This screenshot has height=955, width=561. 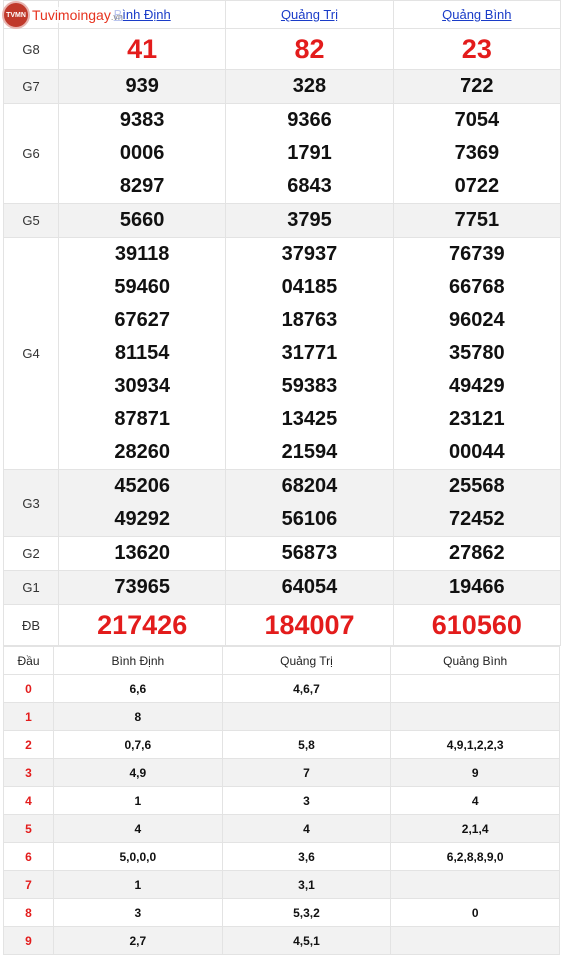 I want to click on province-link-quang-binh: Quảng Bình, so click(x=476, y=14).